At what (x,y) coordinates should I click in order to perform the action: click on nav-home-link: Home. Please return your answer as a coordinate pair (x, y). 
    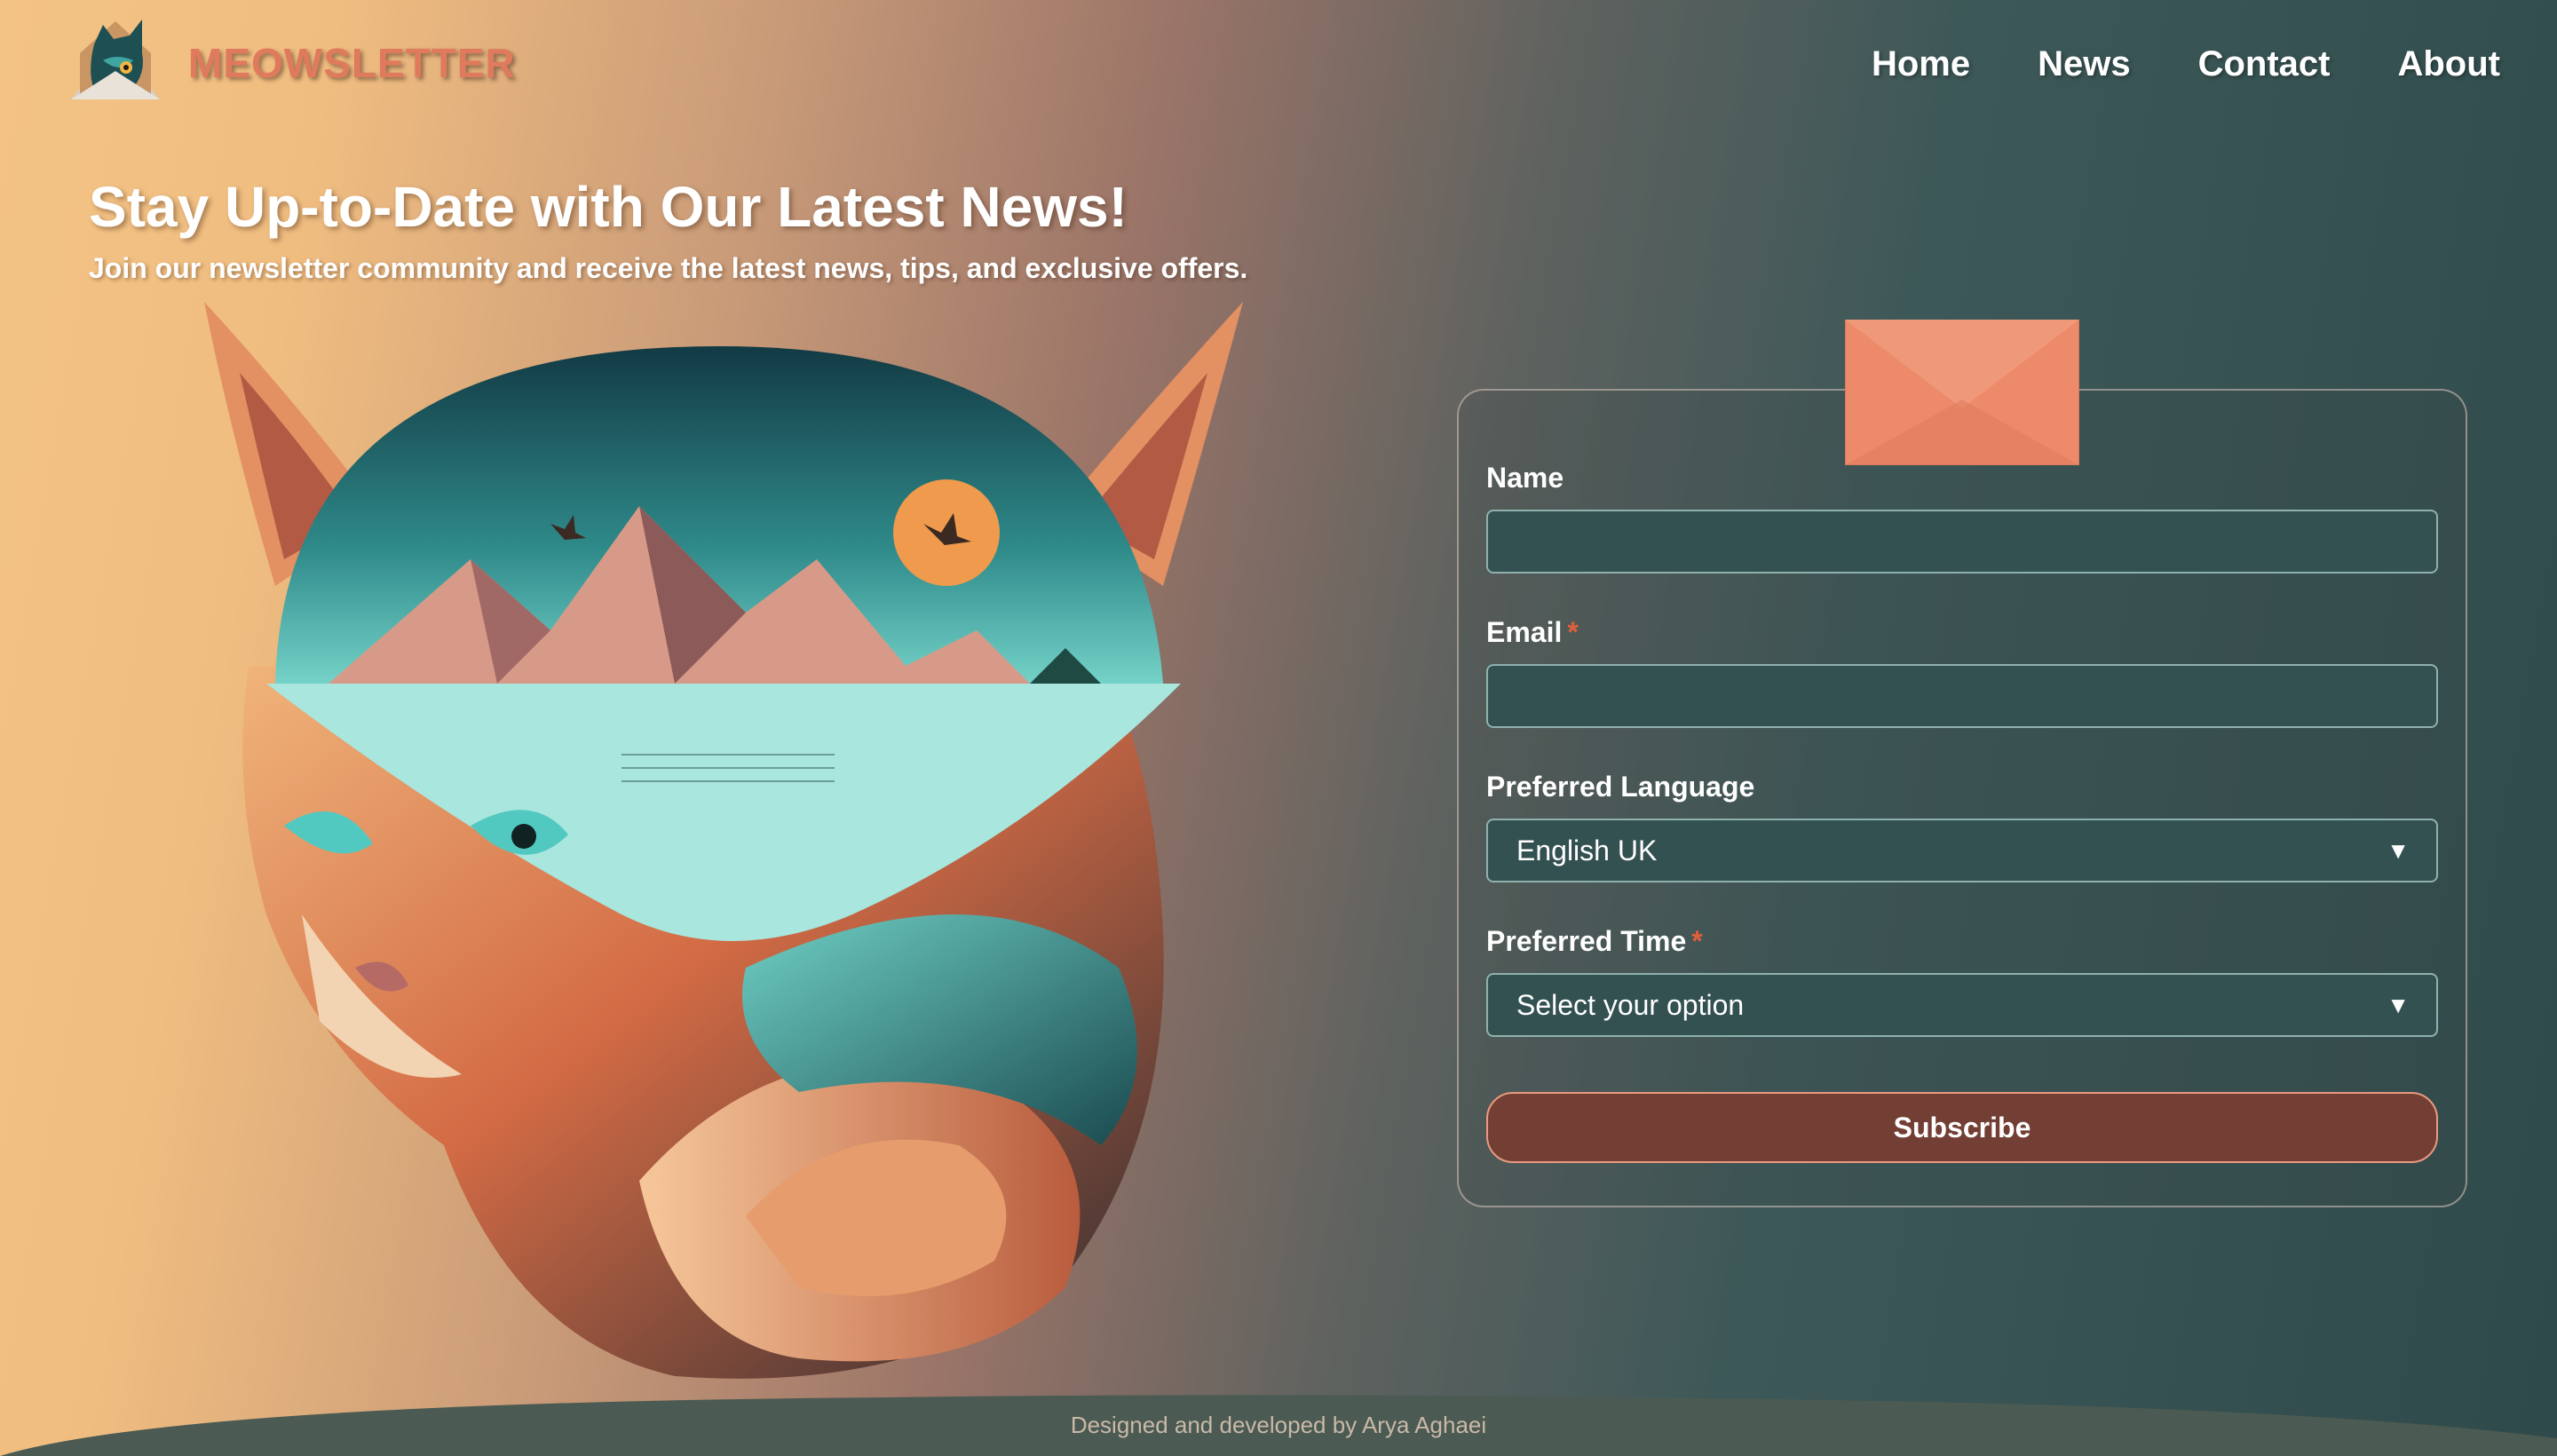
    Looking at the image, I should click on (1921, 64).